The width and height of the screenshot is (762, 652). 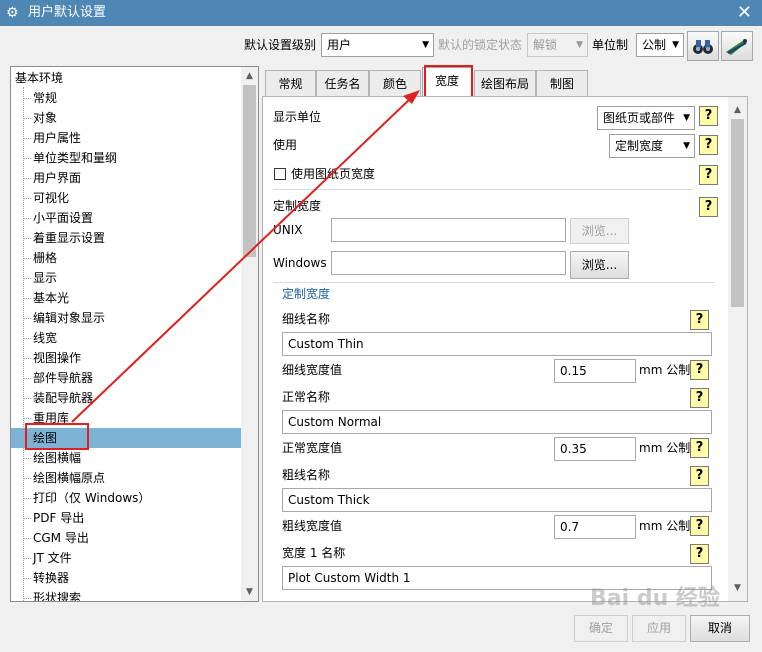 I want to click on unit-select-value: 公制, so click(x=654, y=45).